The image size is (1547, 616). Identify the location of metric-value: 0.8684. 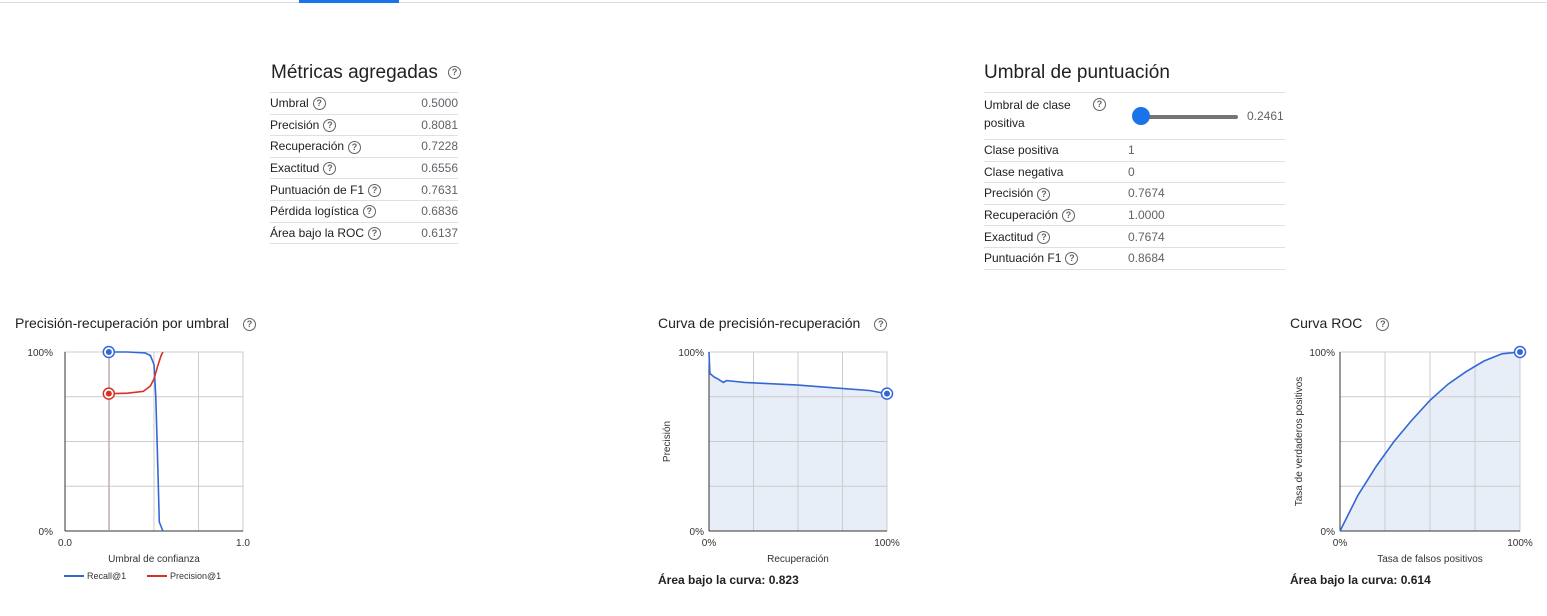
(1206, 258).